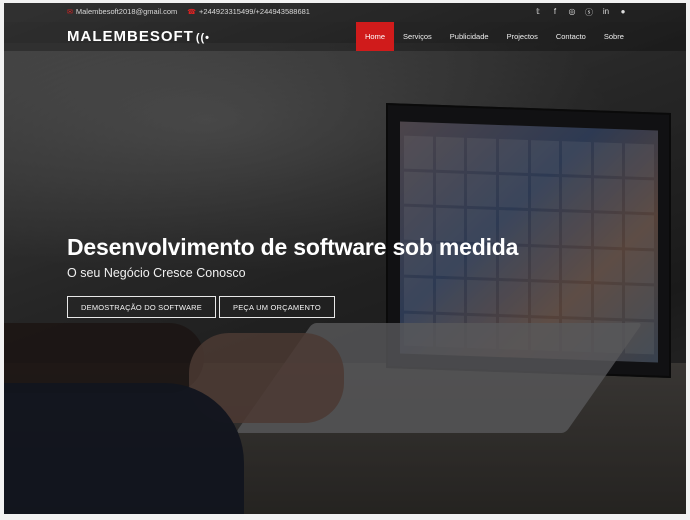 The image size is (690, 520). I want to click on nav-item-servicos: Serviços, so click(417, 36).